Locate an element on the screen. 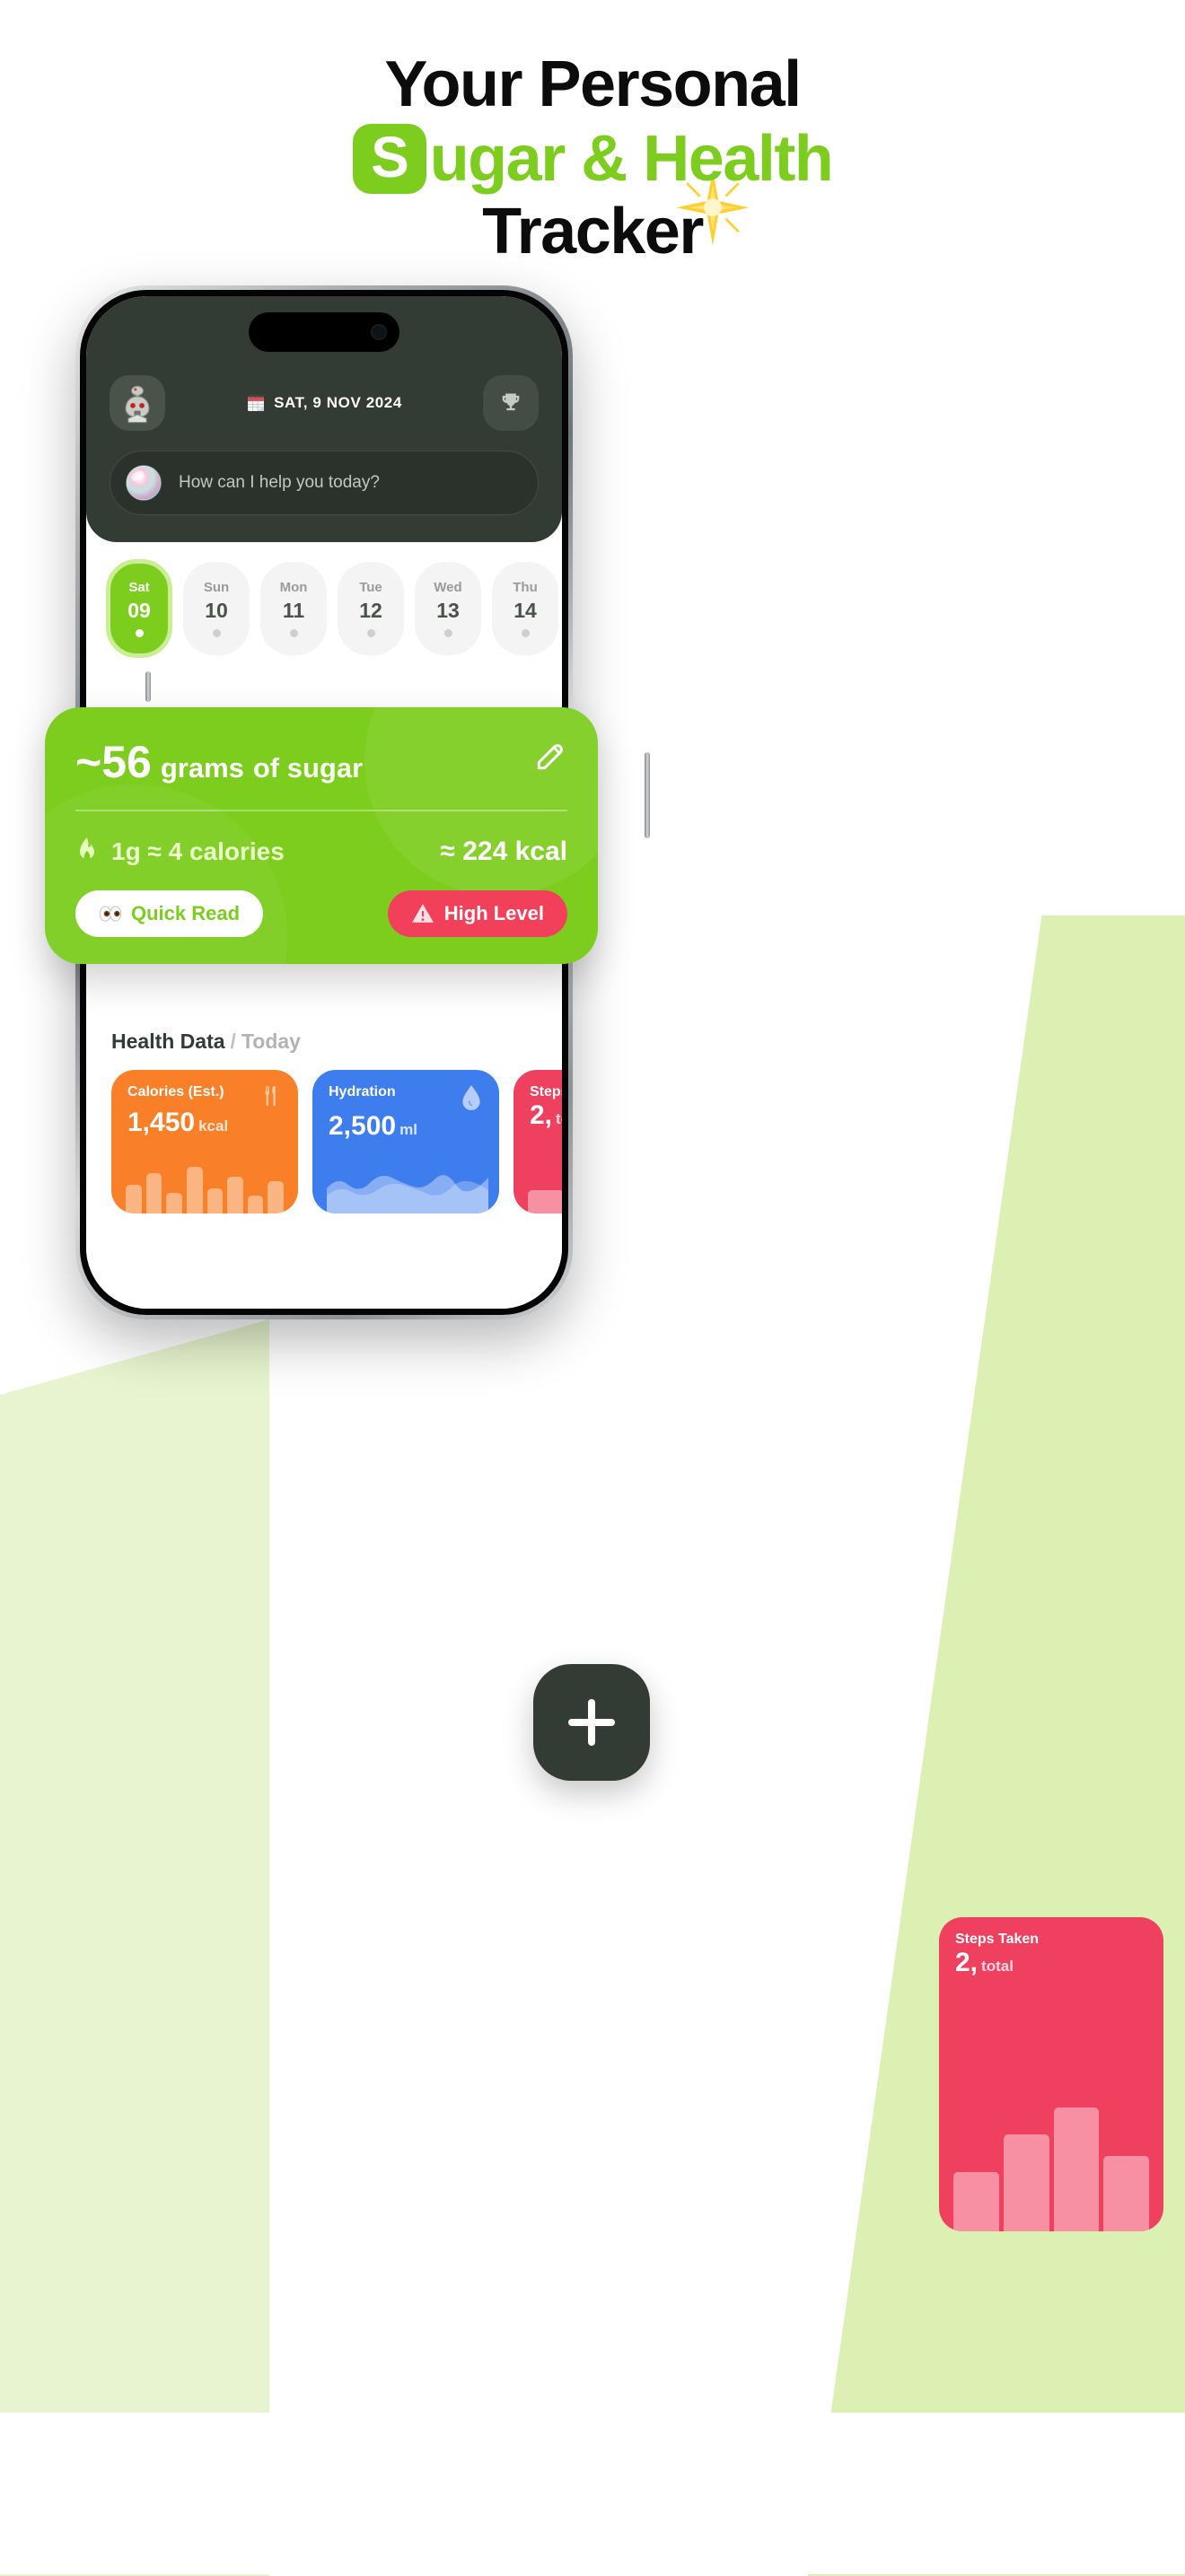 The height and width of the screenshot is (2576, 1185). trophy-icon is located at coordinates (511, 402).